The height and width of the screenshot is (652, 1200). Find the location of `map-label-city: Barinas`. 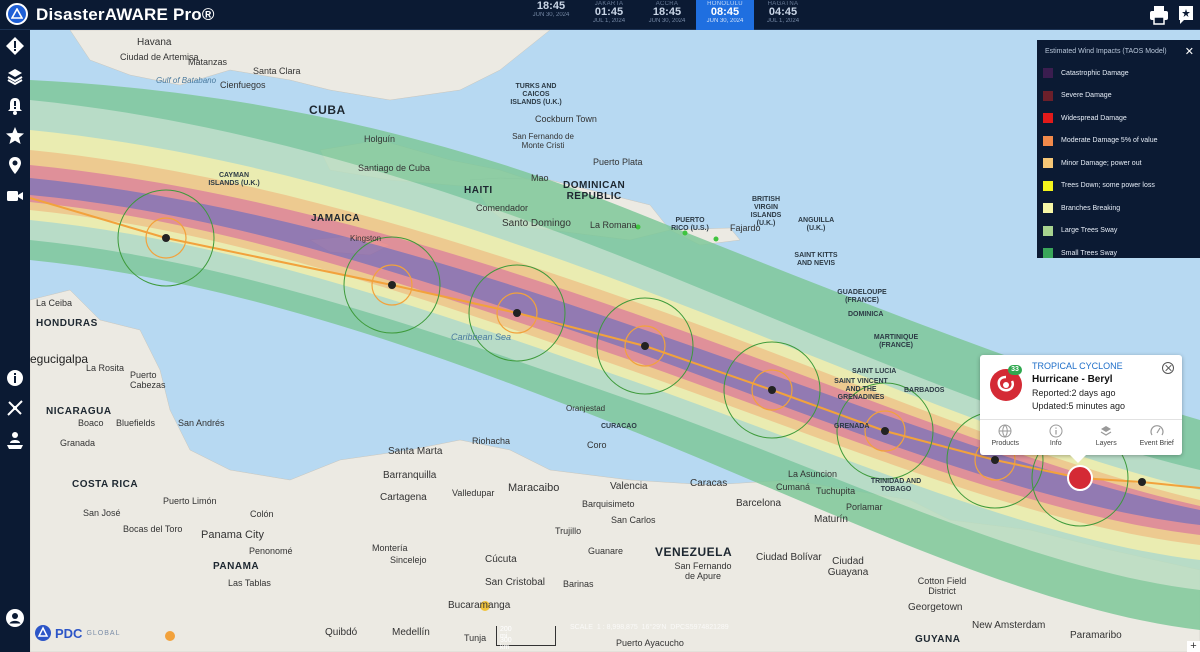

map-label-city: Barinas is located at coordinates (578, 584).